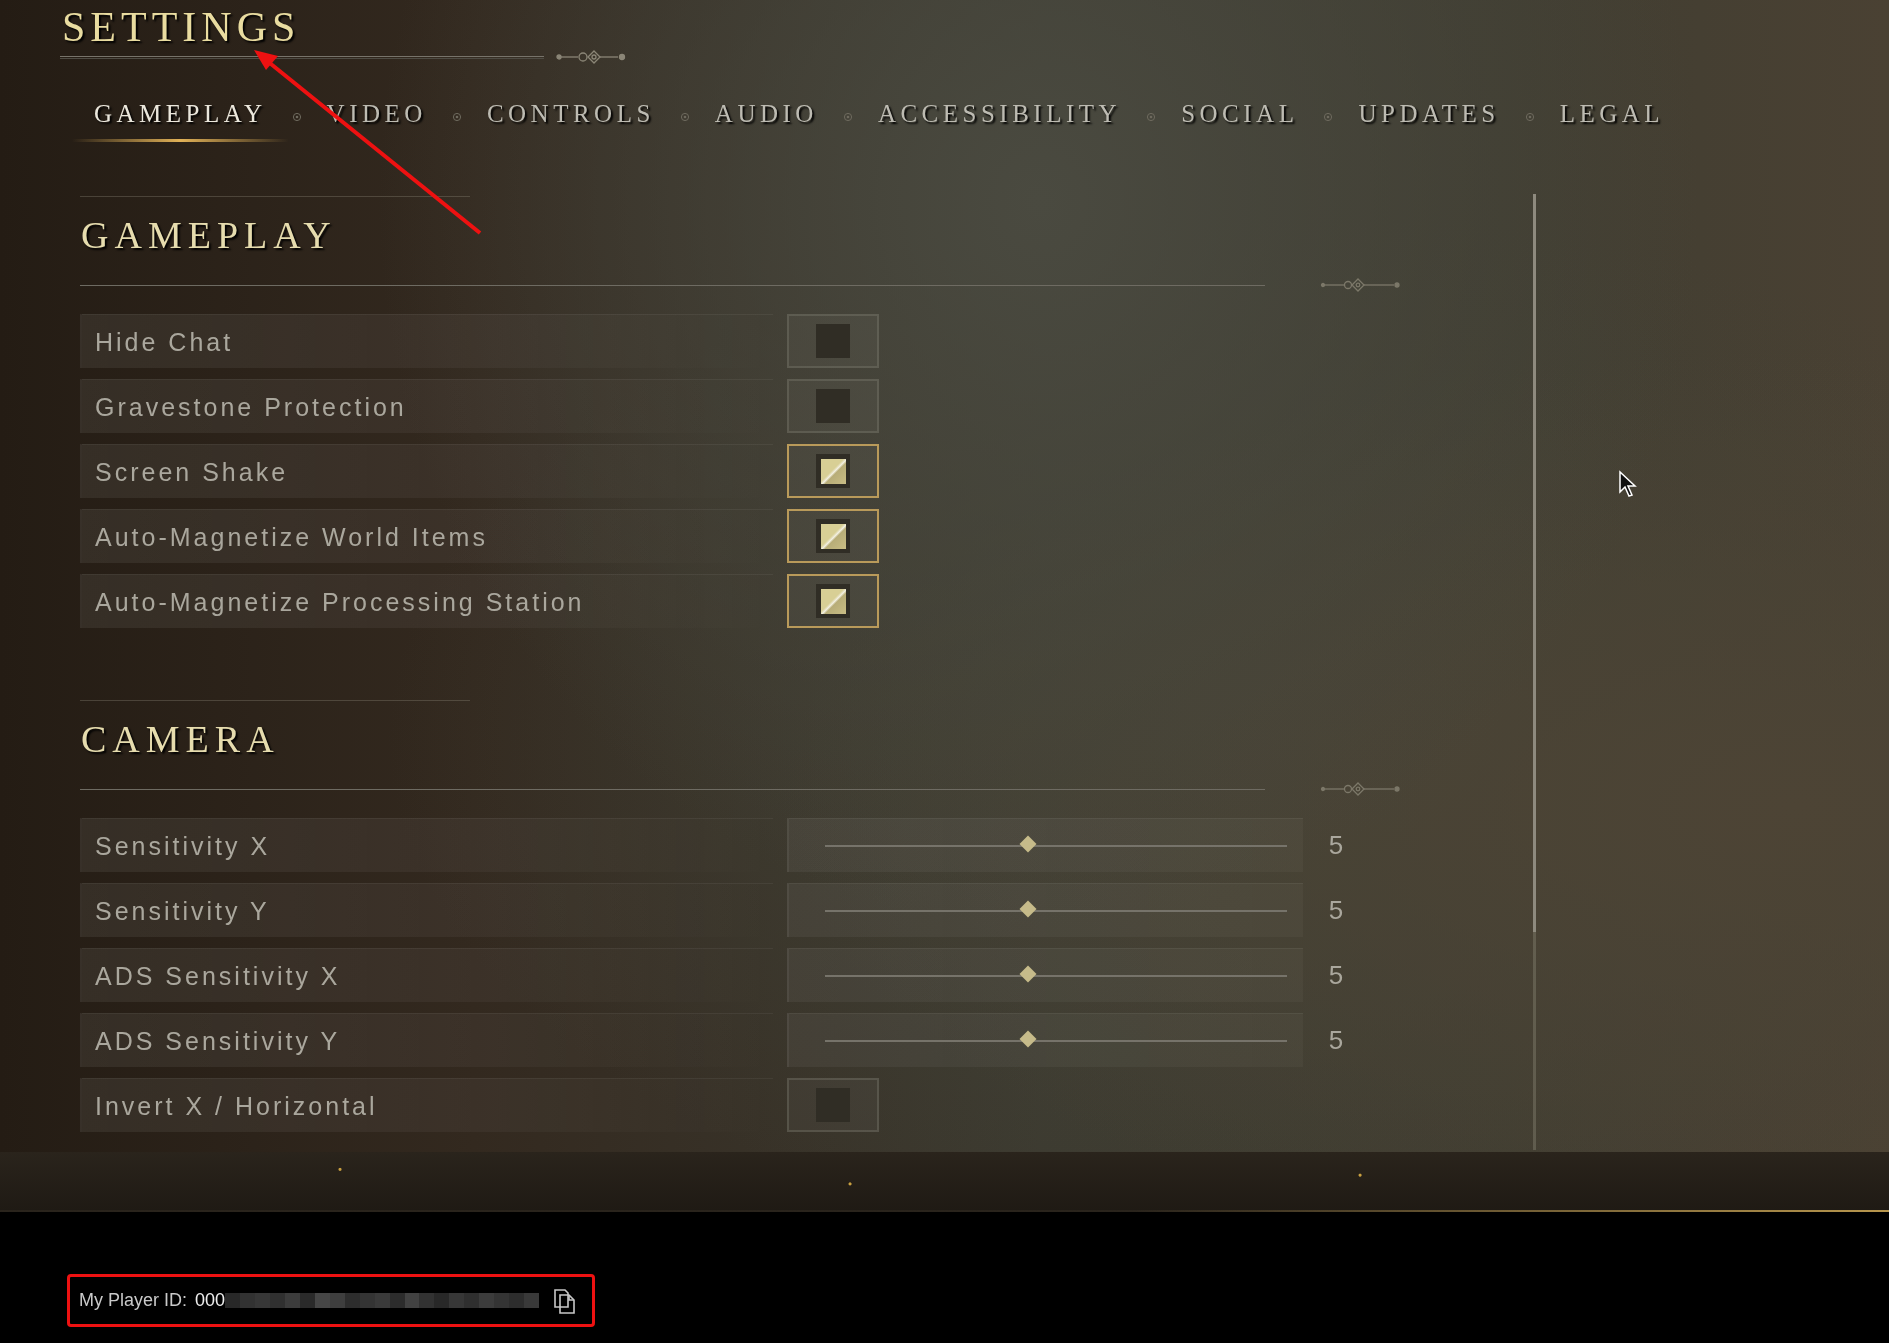 Image resolution: width=1889 pixels, height=1343 pixels. What do you see at coordinates (133, 1300) in the screenshot?
I see `player-id-label: My Player ID:` at bounding box center [133, 1300].